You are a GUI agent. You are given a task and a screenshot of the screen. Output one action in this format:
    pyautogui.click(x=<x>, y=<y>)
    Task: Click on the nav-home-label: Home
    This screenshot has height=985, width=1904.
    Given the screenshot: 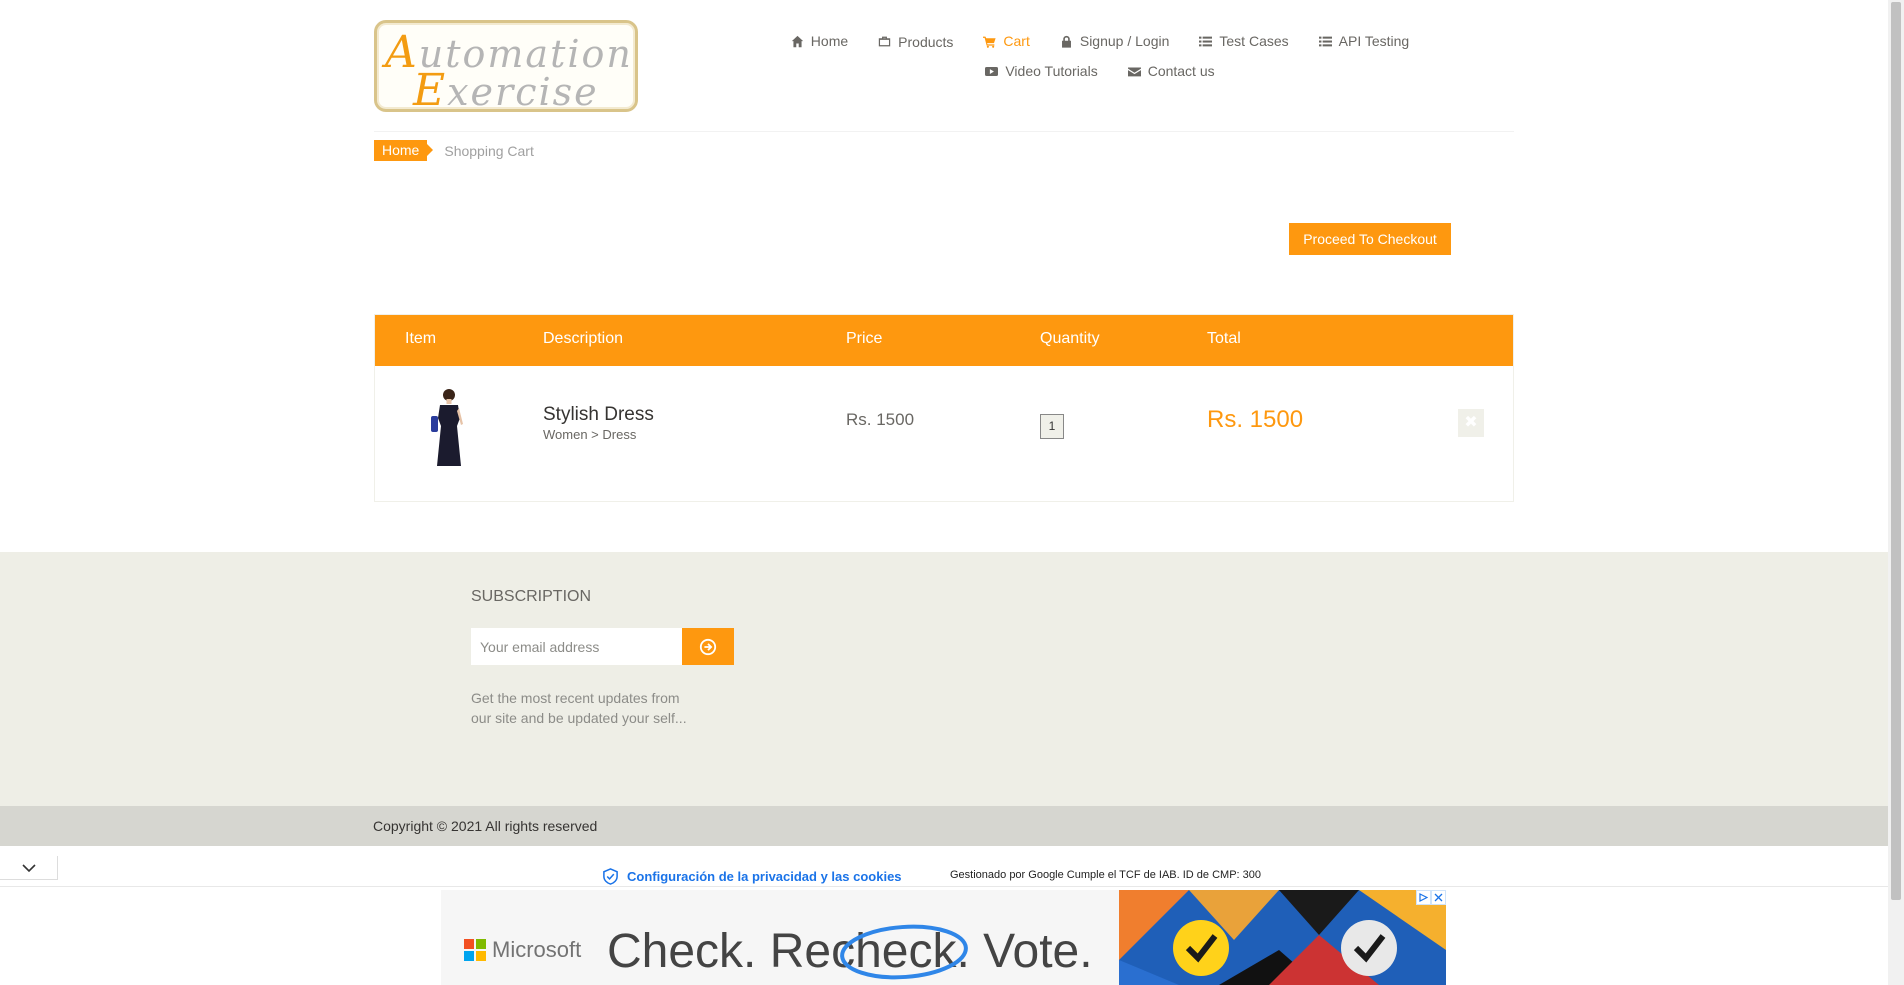 What is the action you would take?
    pyautogui.click(x=829, y=41)
    